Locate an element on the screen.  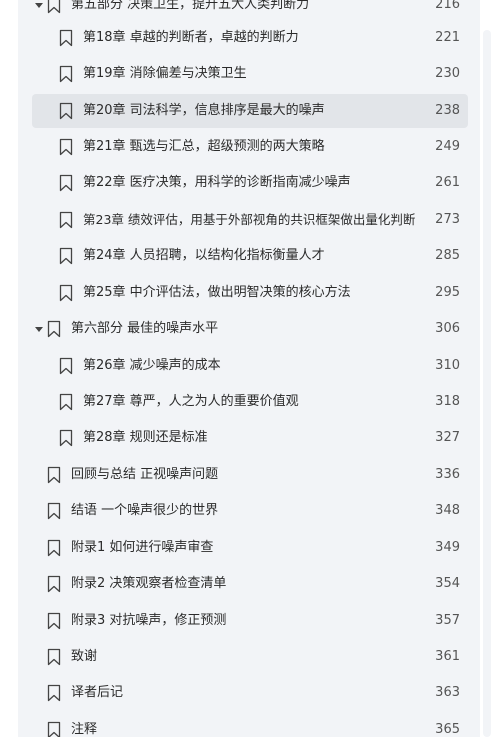
toc-item-ch18: 第18章 卓越的判断者，卓越的判断力 221 is located at coordinates (249, 38).